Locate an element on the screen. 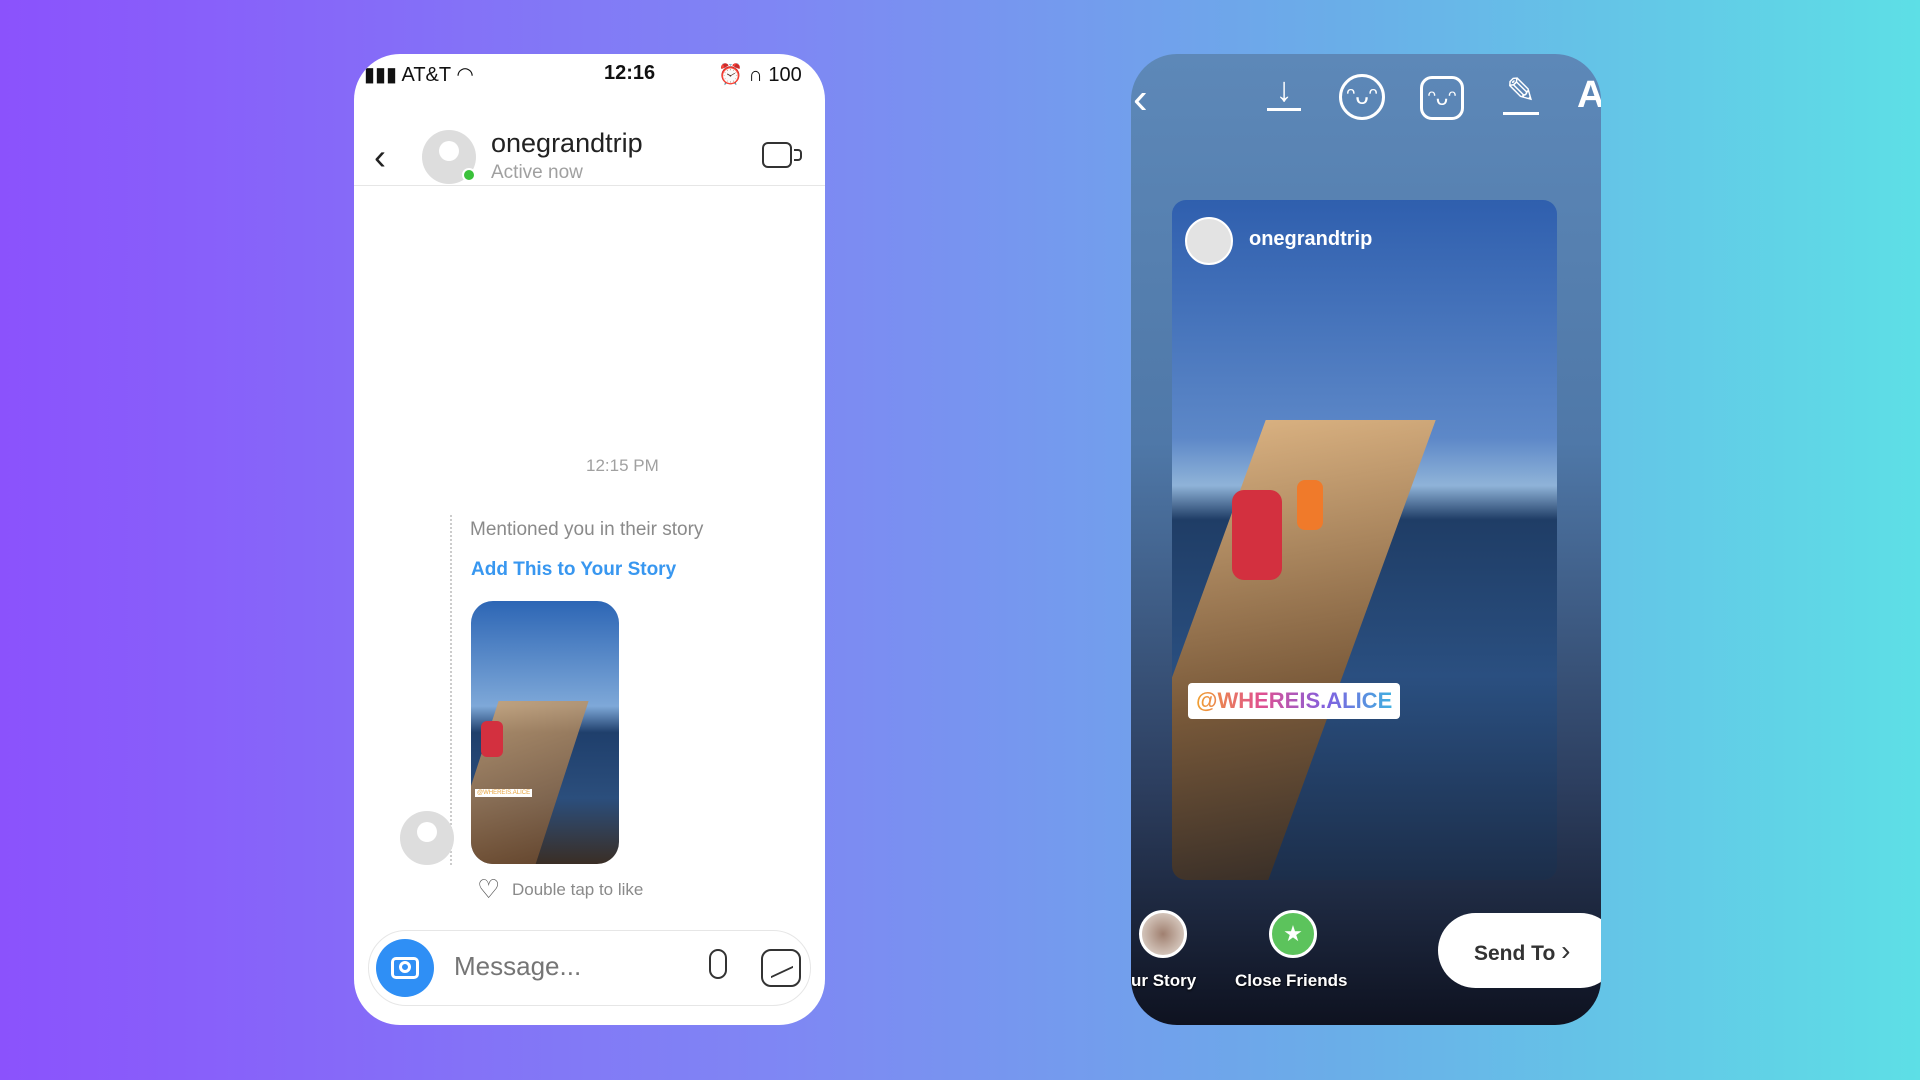 The height and width of the screenshot is (1080, 1920). send-to-label: Send To is located at coordinates (1515, 953).